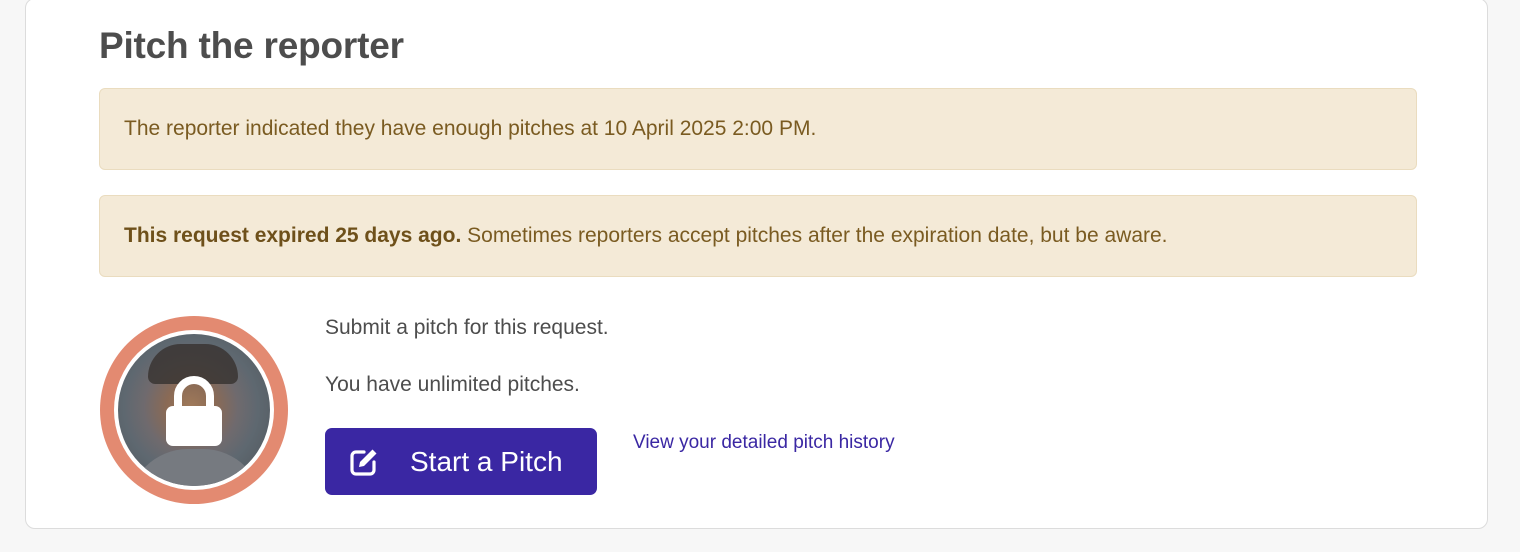 The image size is (1520, 552). Describe the element at coordinates (293, 235) in the screenshot. I see `expired-alert-bold-text: This request expired 25 days ago.` at that location.